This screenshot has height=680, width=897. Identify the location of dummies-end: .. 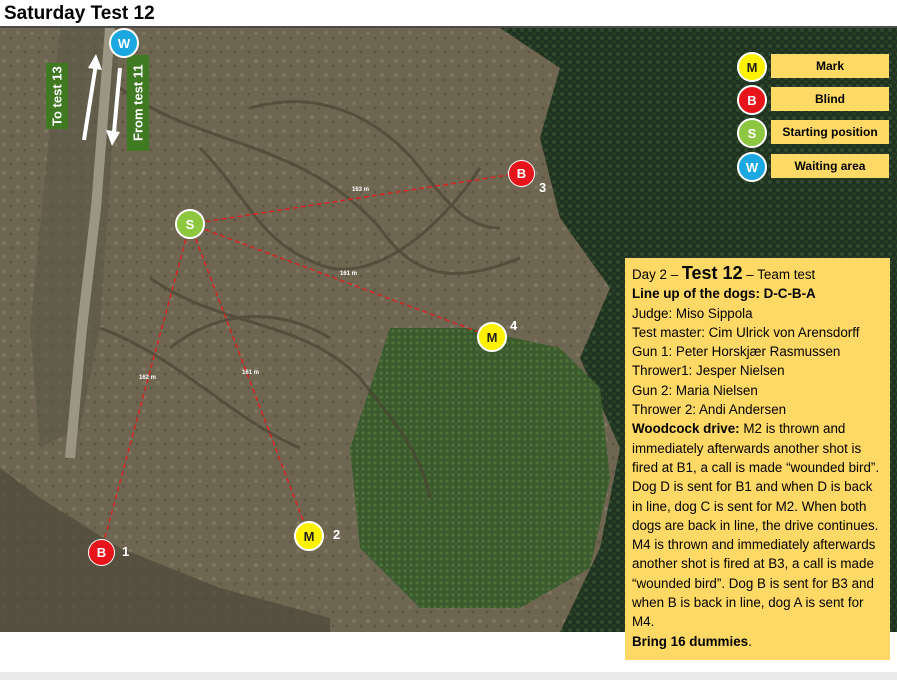
(750, 641).